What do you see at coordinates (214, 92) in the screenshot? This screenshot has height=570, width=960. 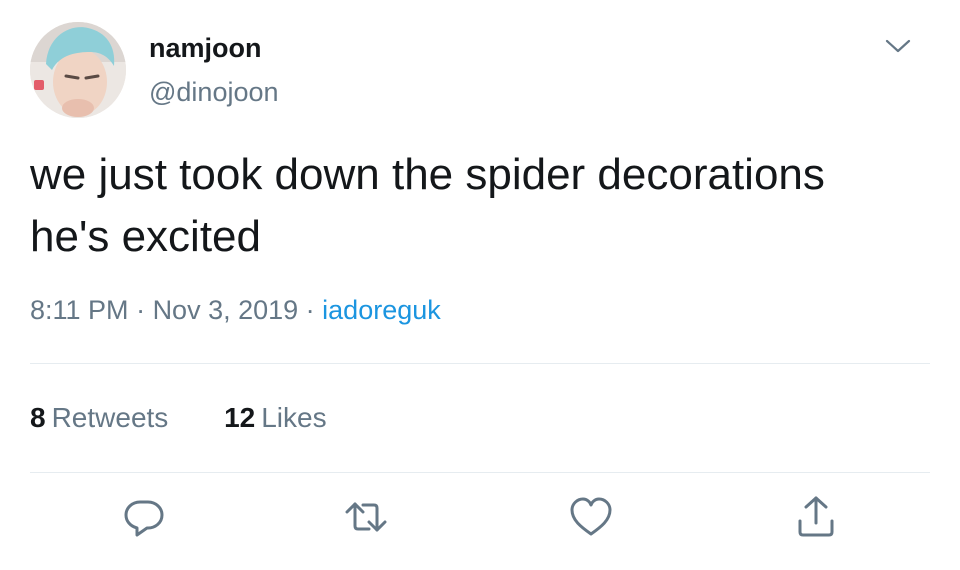 I see `user-handle: @dinojoon` at bounding box center [214, 92].